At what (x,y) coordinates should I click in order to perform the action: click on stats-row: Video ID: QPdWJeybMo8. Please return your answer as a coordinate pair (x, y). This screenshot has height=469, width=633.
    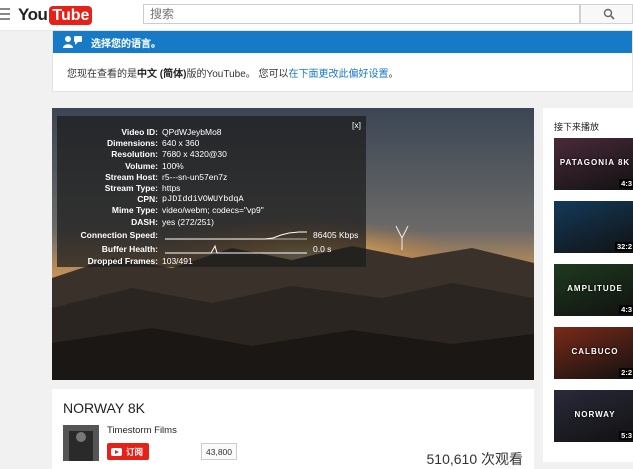
    Looking at the image, I should click on (211, 132).